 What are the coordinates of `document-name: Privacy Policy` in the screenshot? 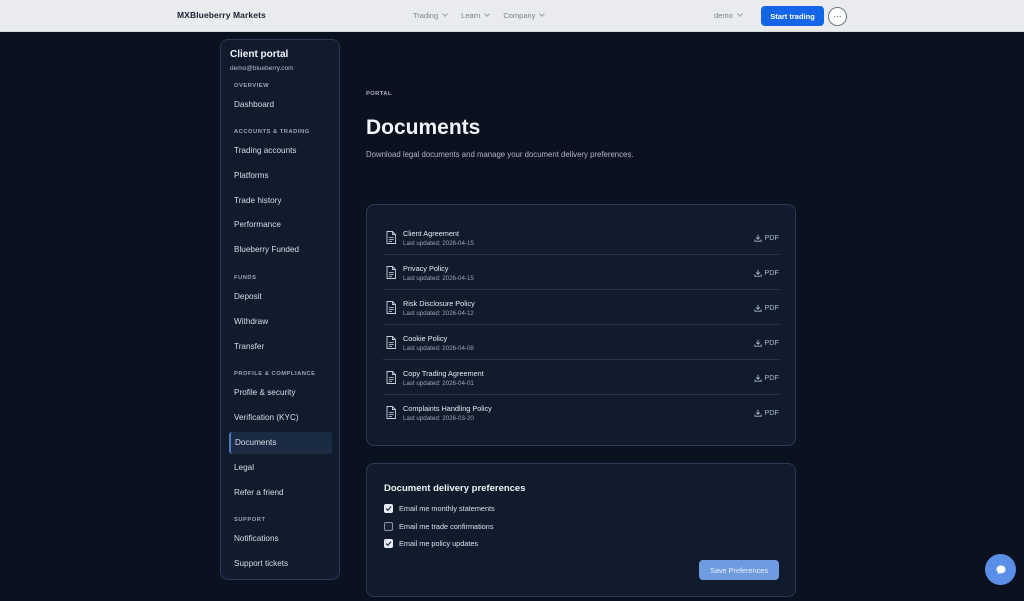 It's located at (426, 268).